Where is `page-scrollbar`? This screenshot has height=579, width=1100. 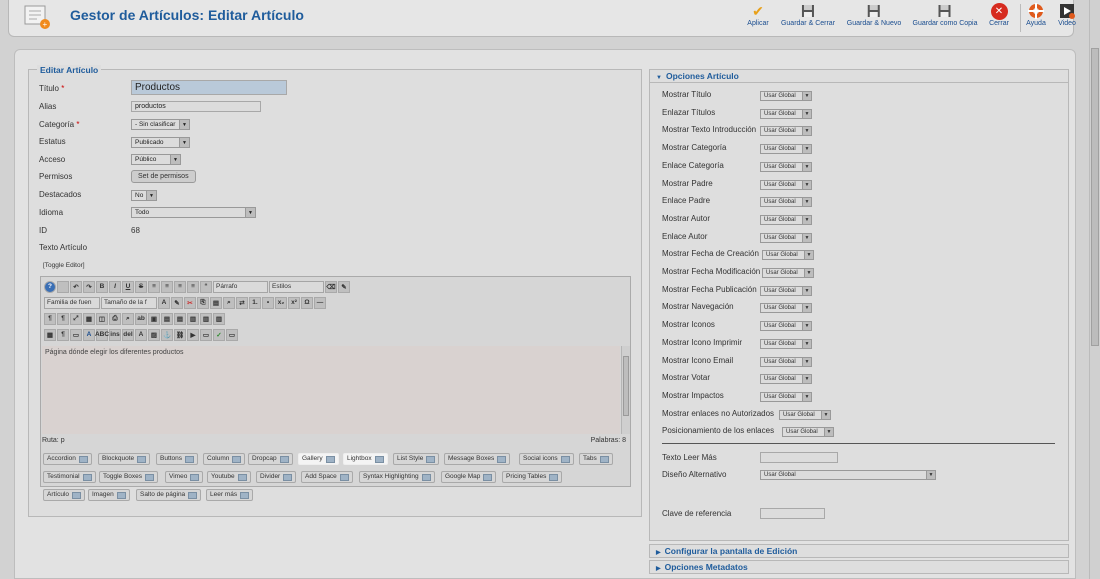 page-scrollbar is located at coordinates (1094, 289).